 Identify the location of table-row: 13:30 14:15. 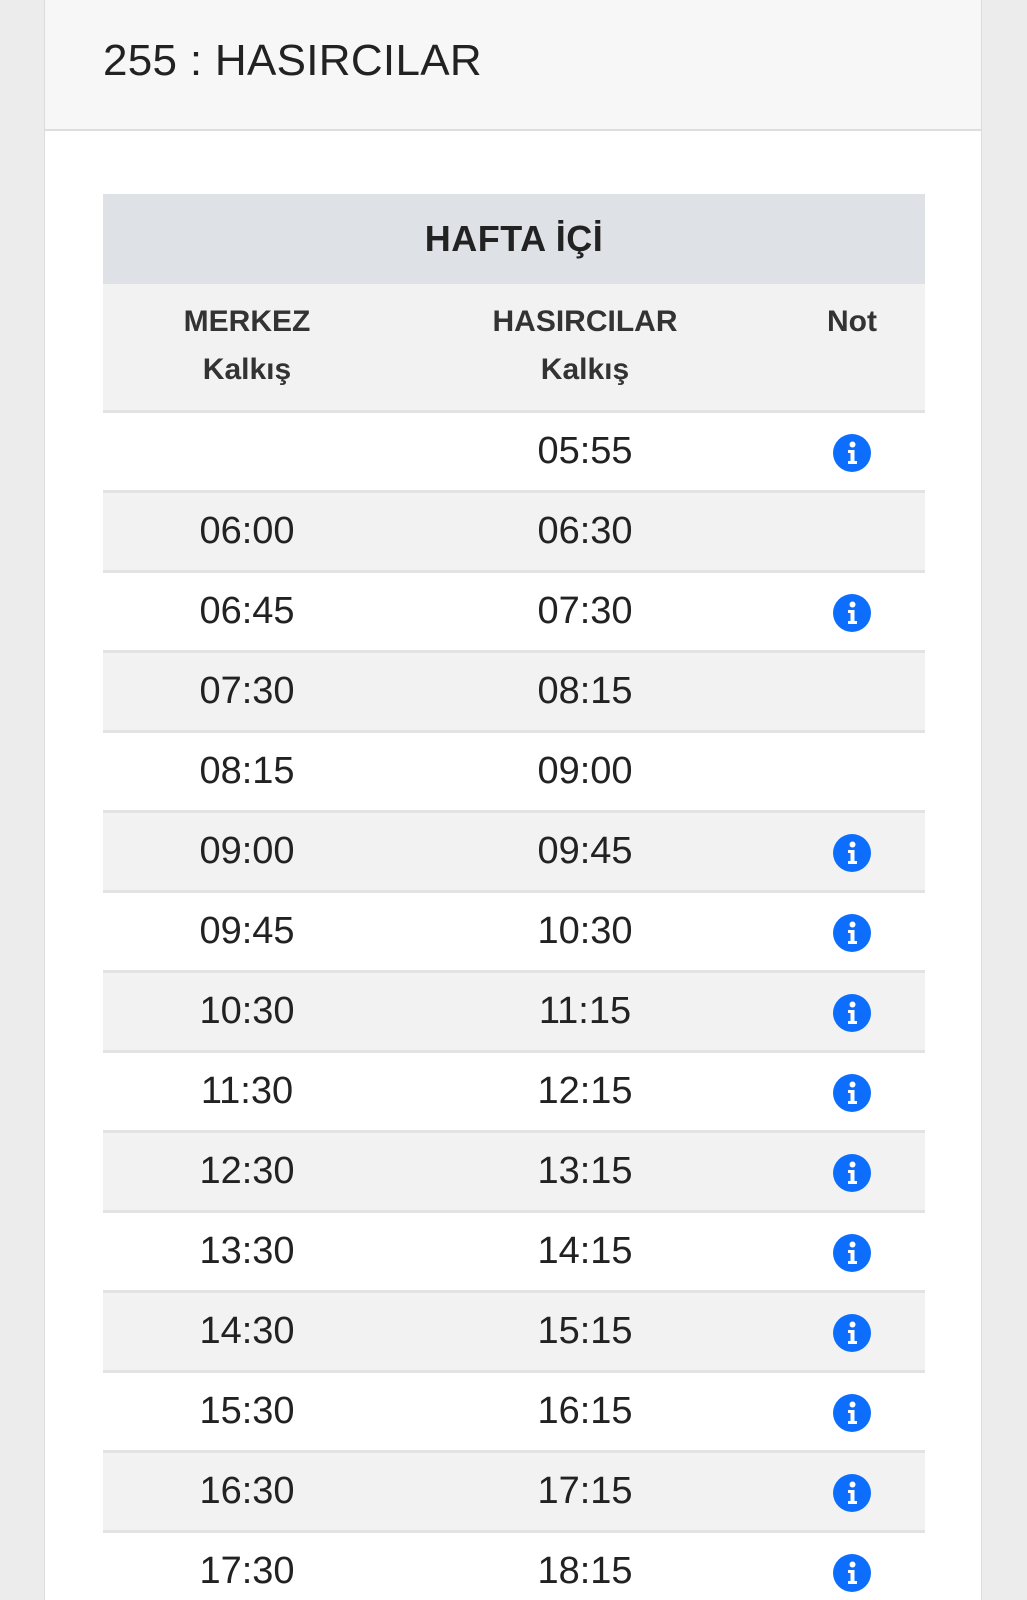
(514, 1251).